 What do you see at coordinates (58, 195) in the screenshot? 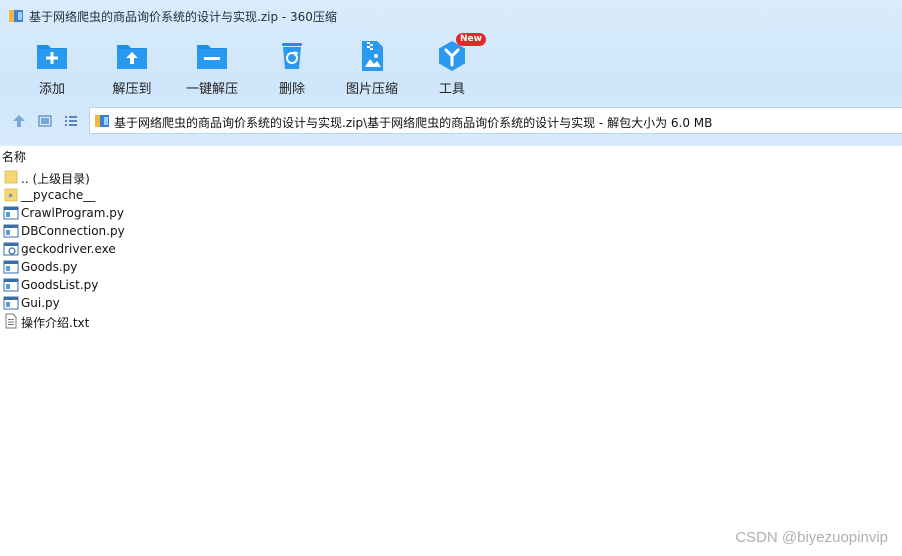
I see `file-name: __pycache__` at bounding box center [58, 195].